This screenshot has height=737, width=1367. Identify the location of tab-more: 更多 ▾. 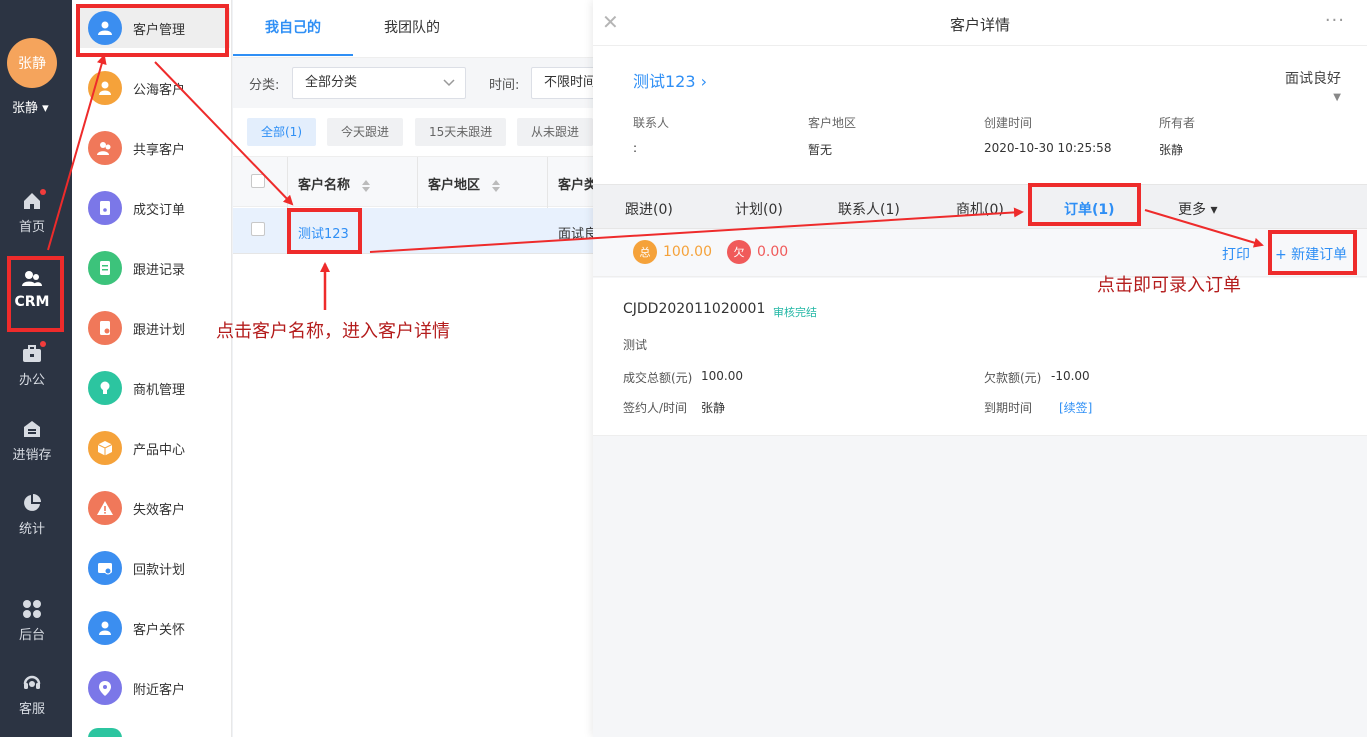
(1197, 209).